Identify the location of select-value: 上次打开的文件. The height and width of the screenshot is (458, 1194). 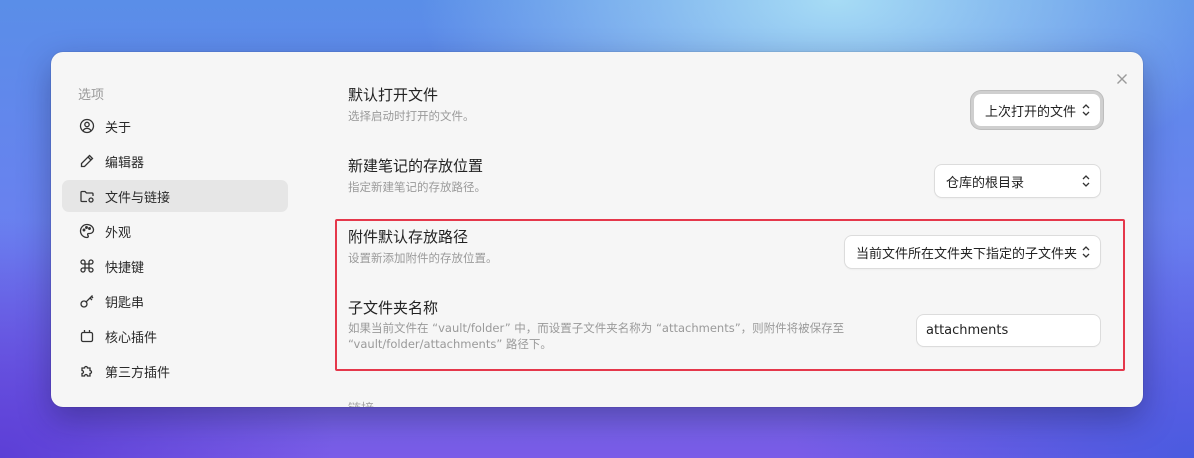
(1031, 112).